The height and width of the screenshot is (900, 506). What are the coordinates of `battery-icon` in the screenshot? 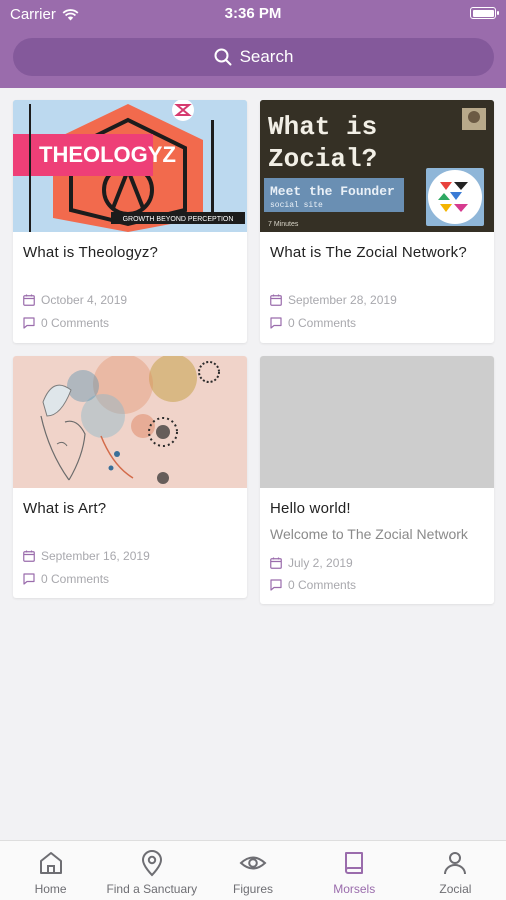 It's located at (484, 13).